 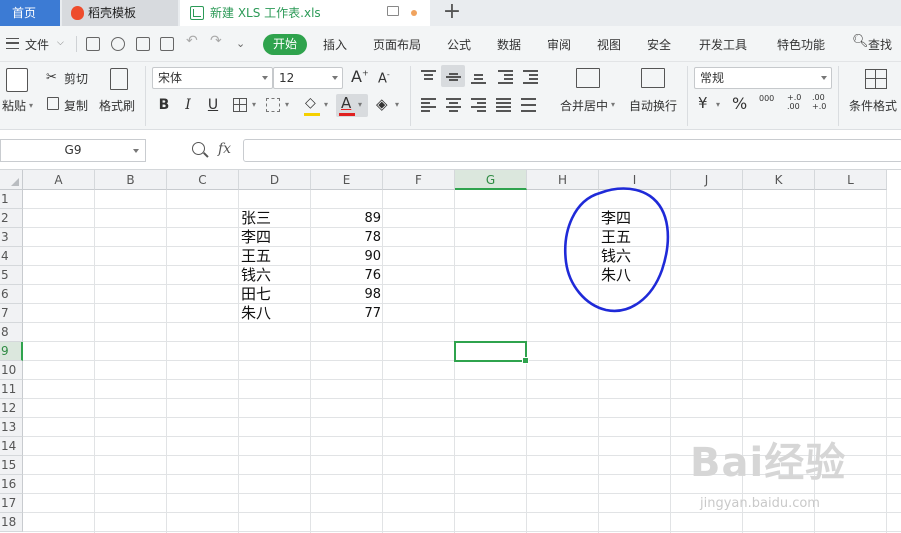 What do you see at coordinates (360, 104) in the screenshot?
I see `font-color-dropdown-icon: ▾` at bounding box center [360, 104].